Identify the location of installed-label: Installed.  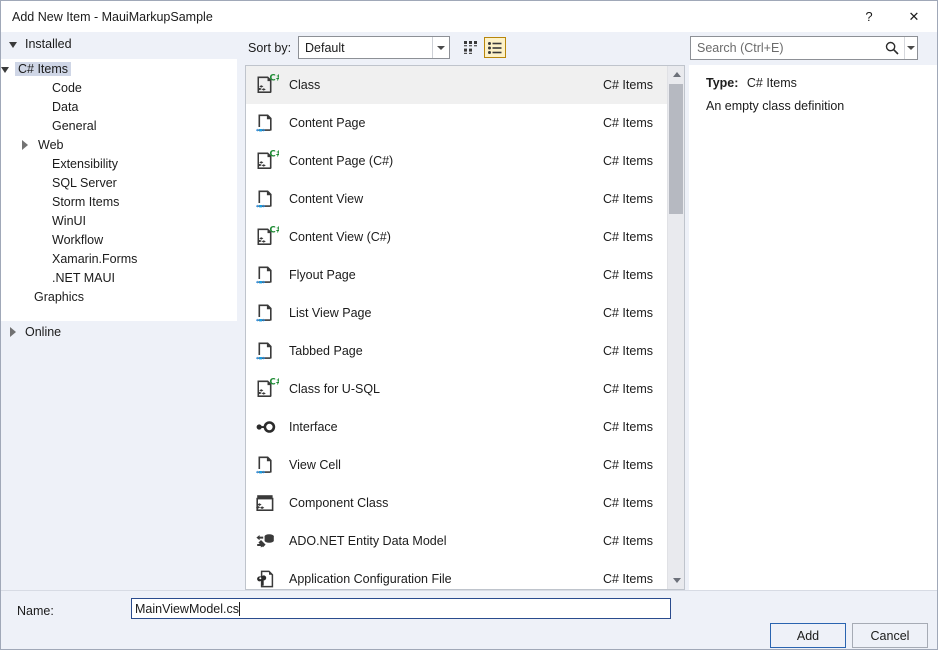
(48, 44).